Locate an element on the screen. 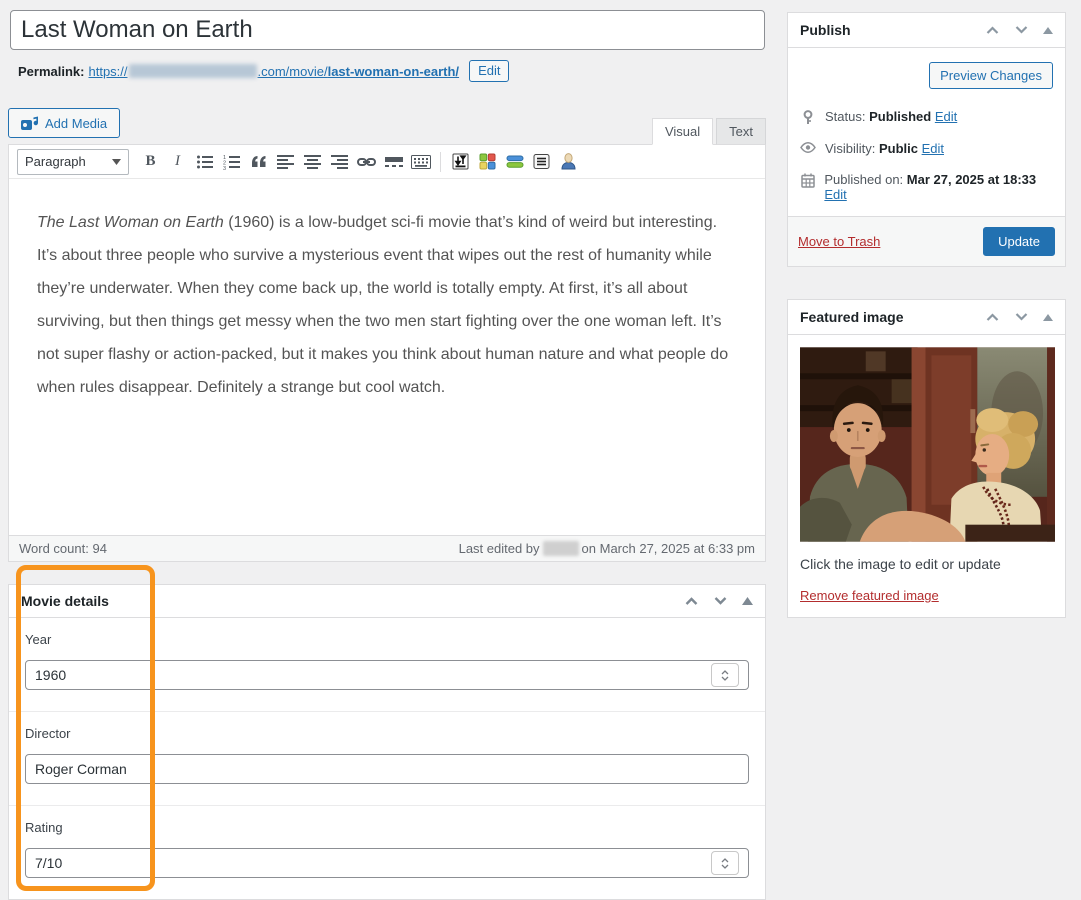 Image resolution: width=1081 pixels, height=900 pixels. published-on-edit-link: Edit is located at coordinates (835, 194).